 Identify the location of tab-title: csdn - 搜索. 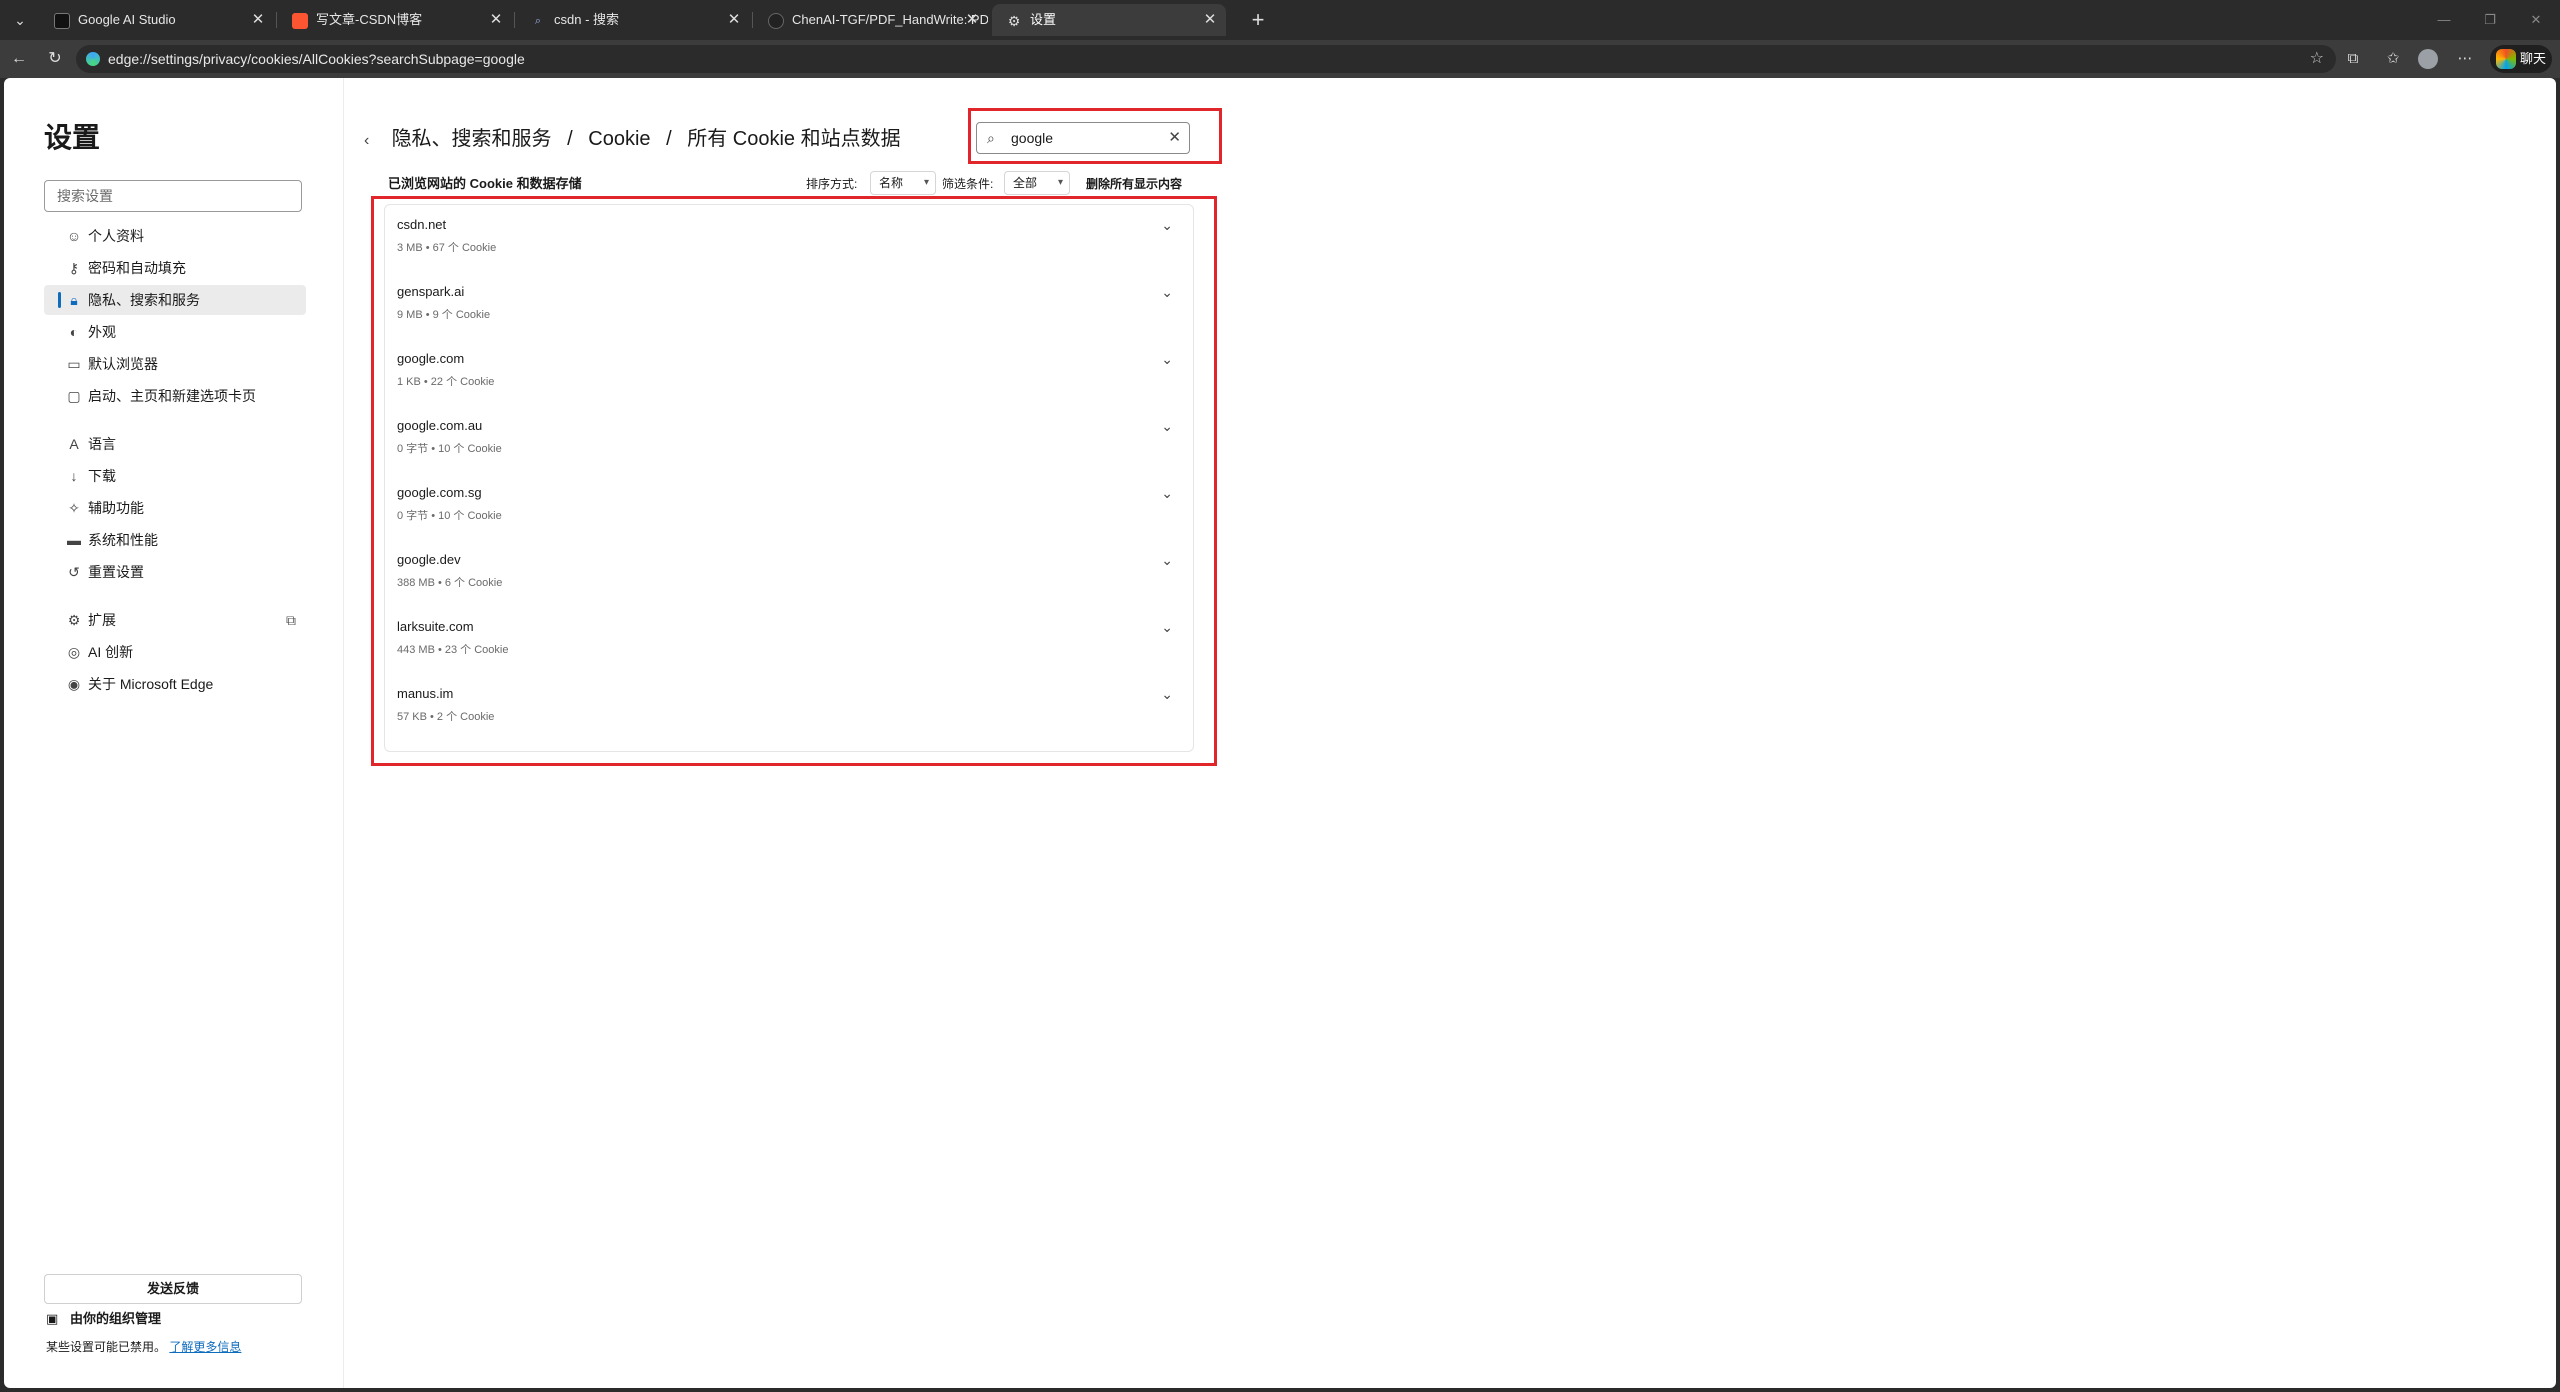
(587, 19).